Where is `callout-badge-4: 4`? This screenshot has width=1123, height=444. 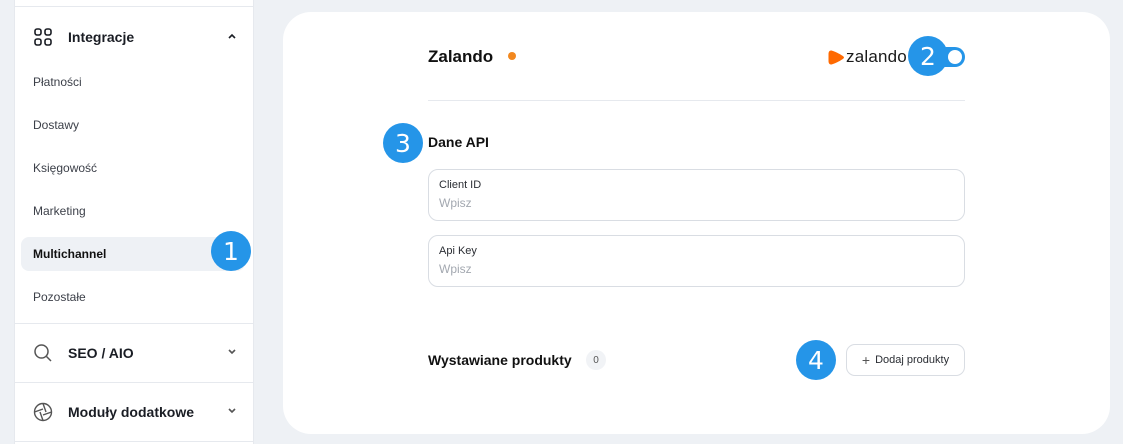 callout-badge-4: 4 is located at coordinates (816, 360).